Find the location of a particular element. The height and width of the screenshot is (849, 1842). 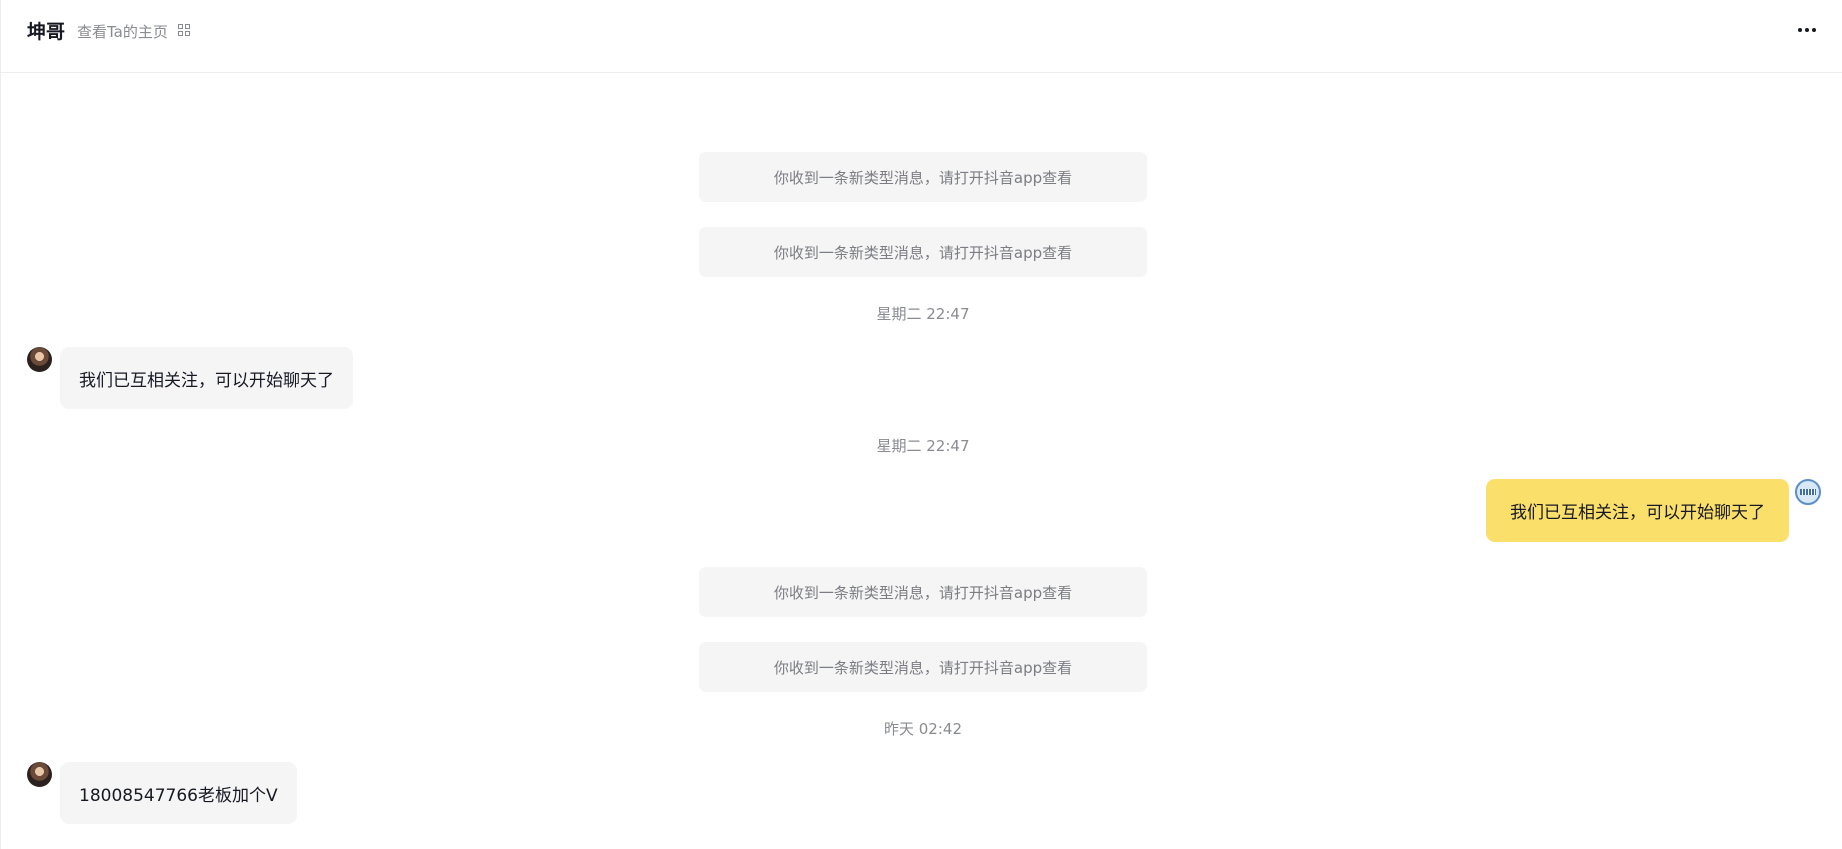

more-options-icon is located at coordinates (1807, 30).